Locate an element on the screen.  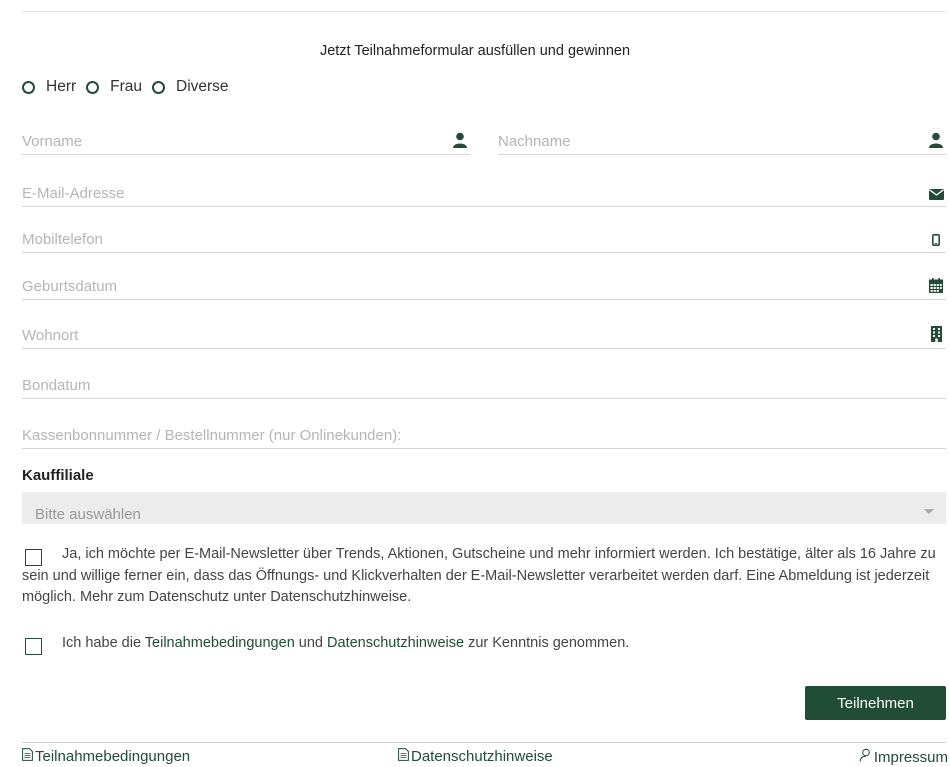
envelope-icon is located at coordinates (936, 192).